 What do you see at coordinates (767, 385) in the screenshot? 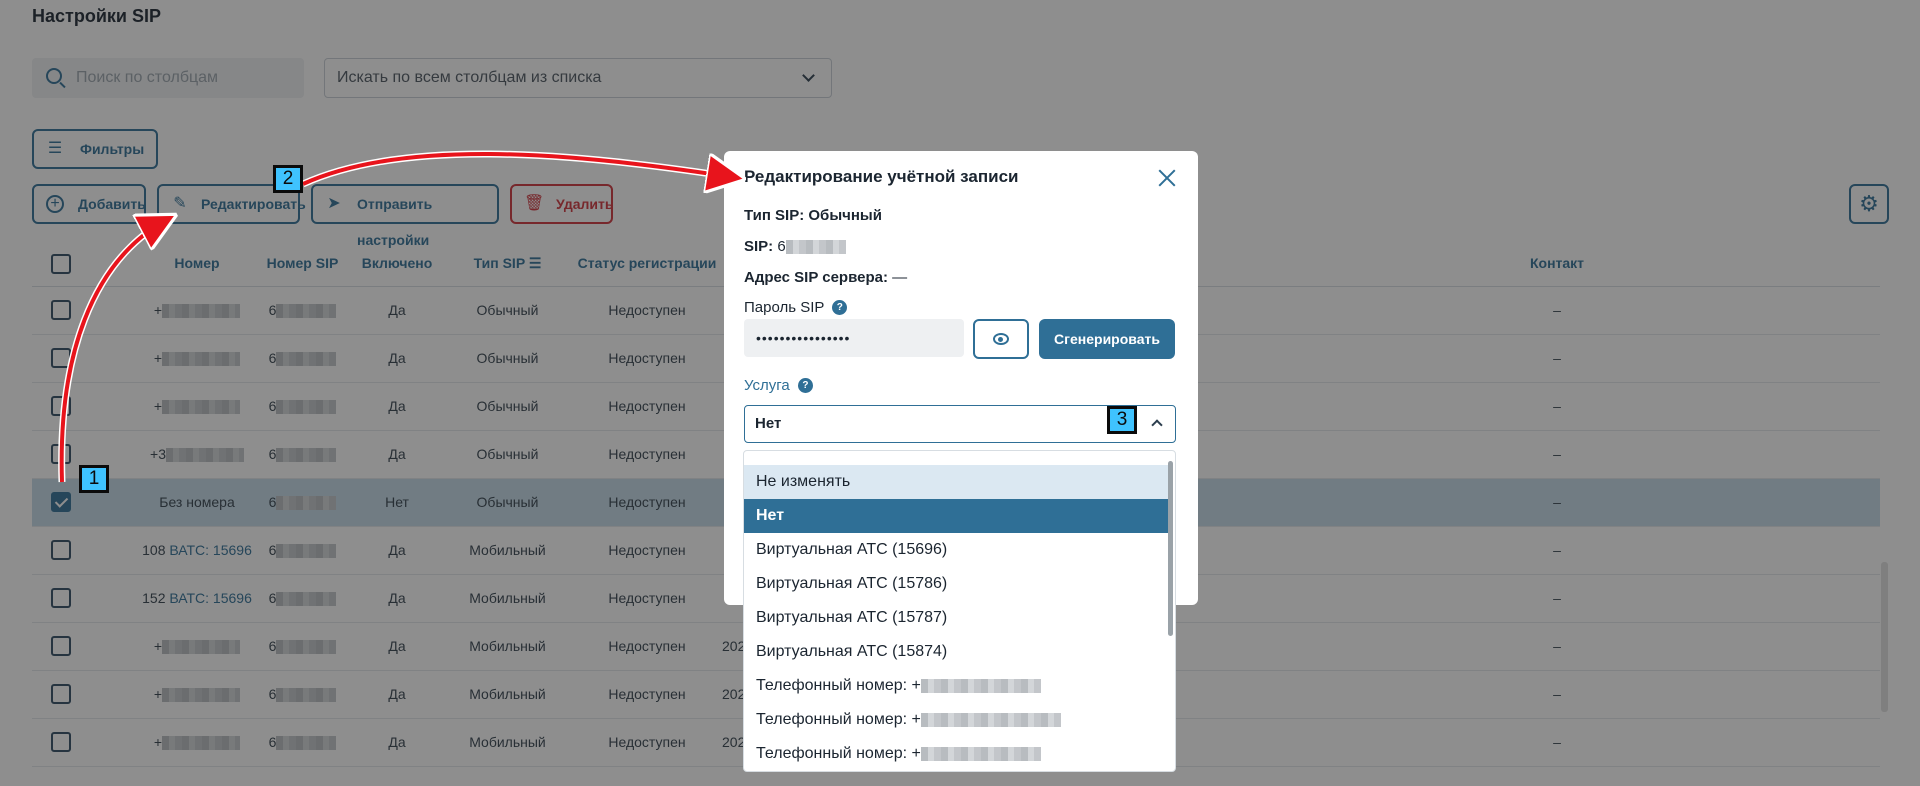
I see `service-label: Услуга` at bounding box center [767, 385].